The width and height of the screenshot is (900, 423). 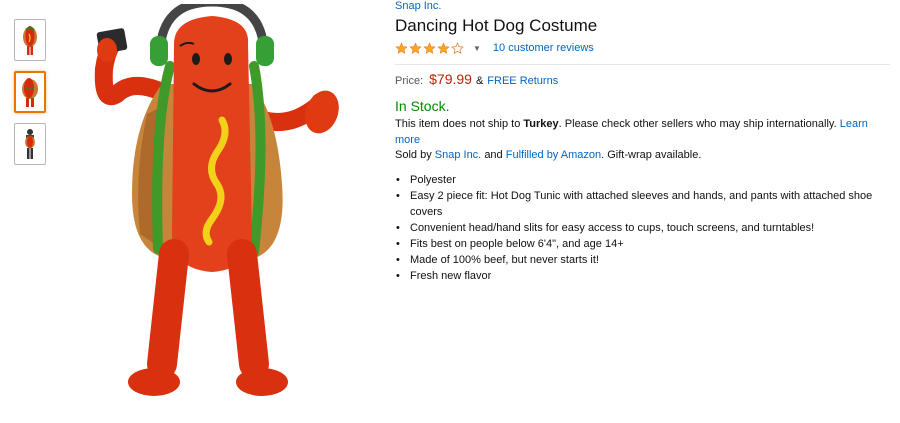 I want to click on stock-status: In Stock., so click(x=422, y=106).